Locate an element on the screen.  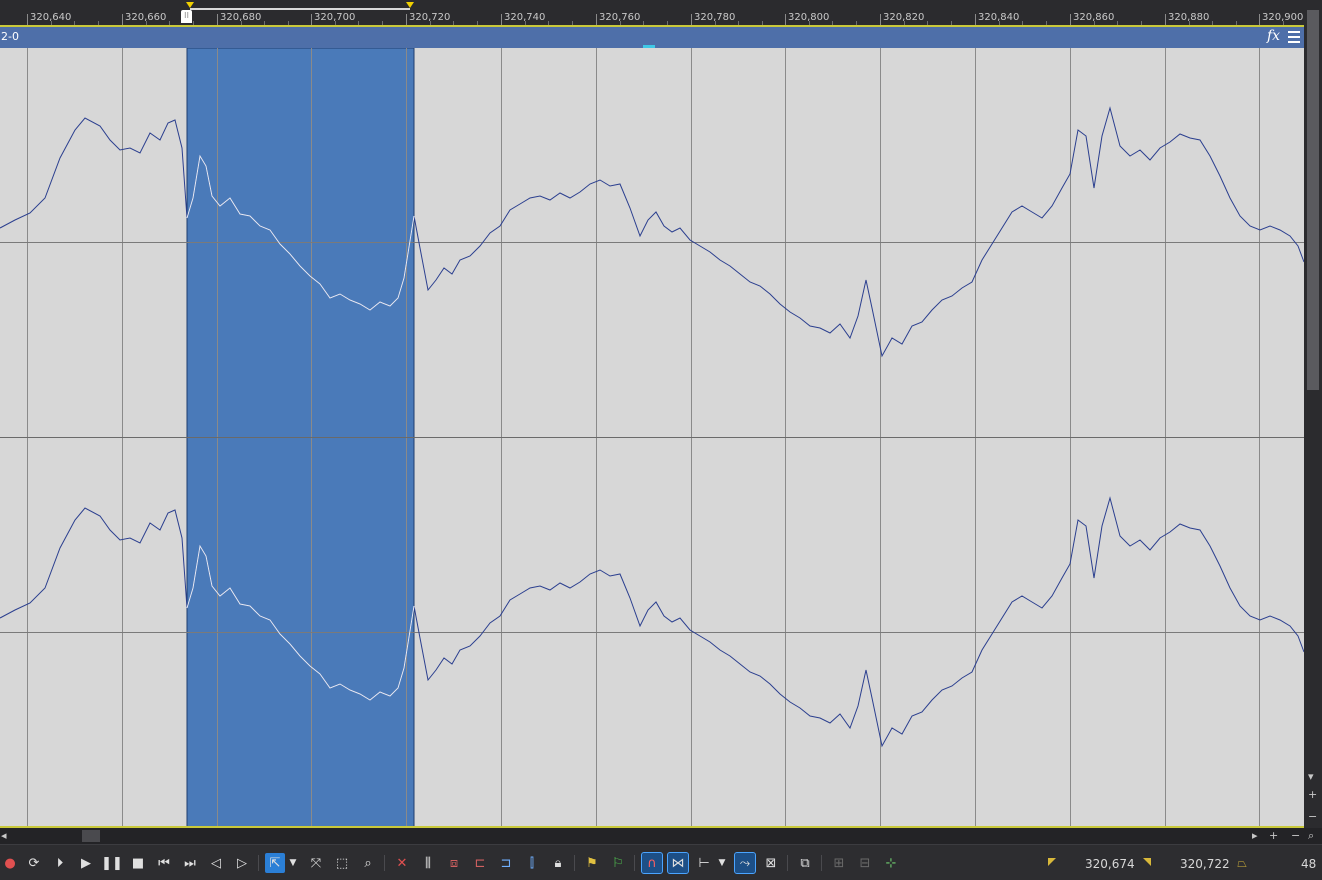
loop-icon: ⟳ is located at coordinates (34, 863).